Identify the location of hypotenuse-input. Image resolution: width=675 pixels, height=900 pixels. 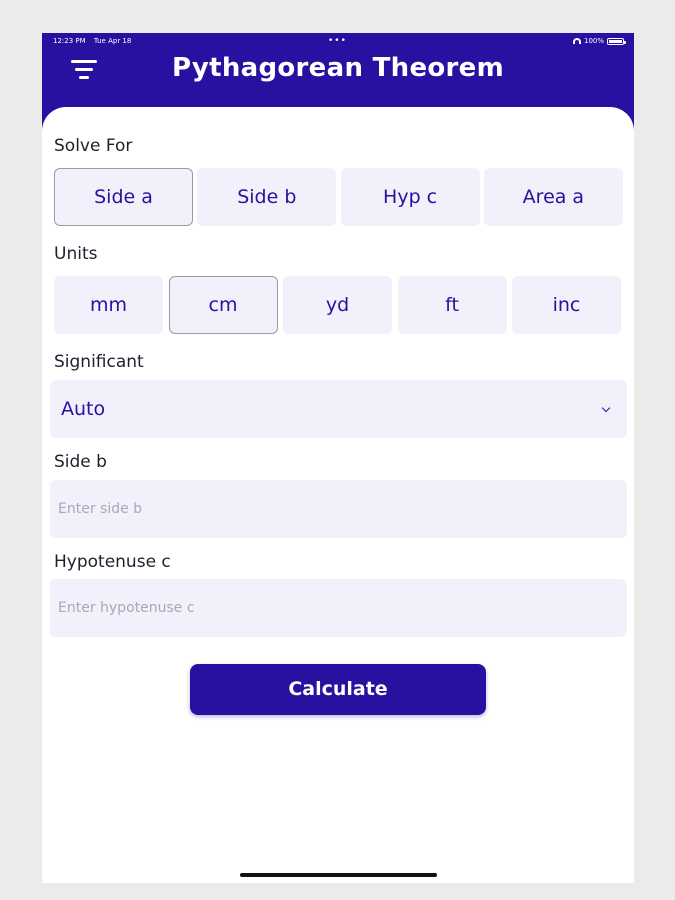
(338, 608).